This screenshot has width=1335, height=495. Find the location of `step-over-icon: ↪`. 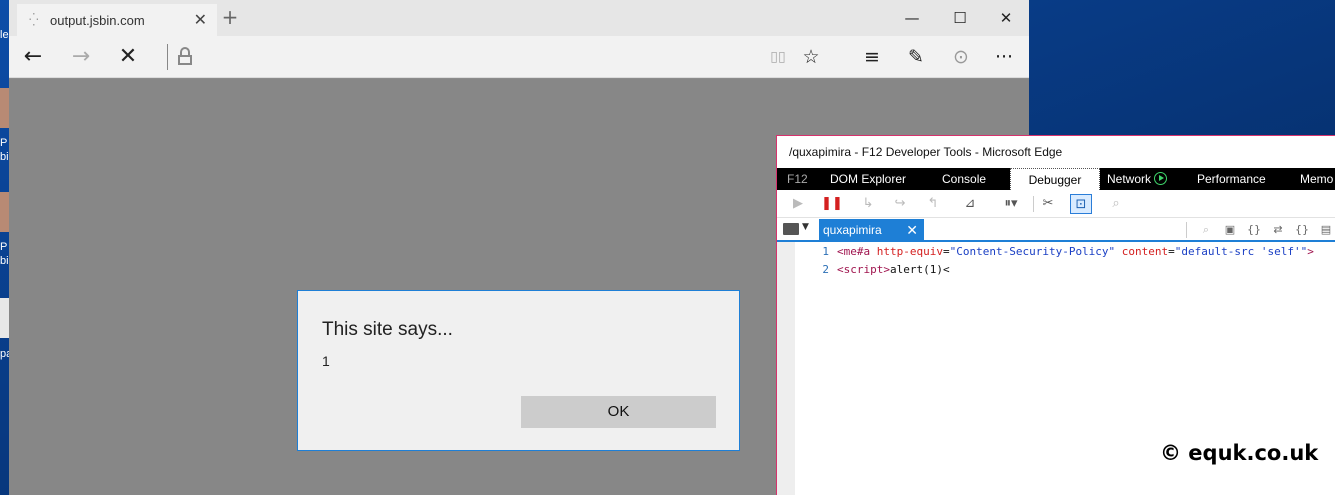

step-over-icon: ↪ is located at coordinates (900, 204).